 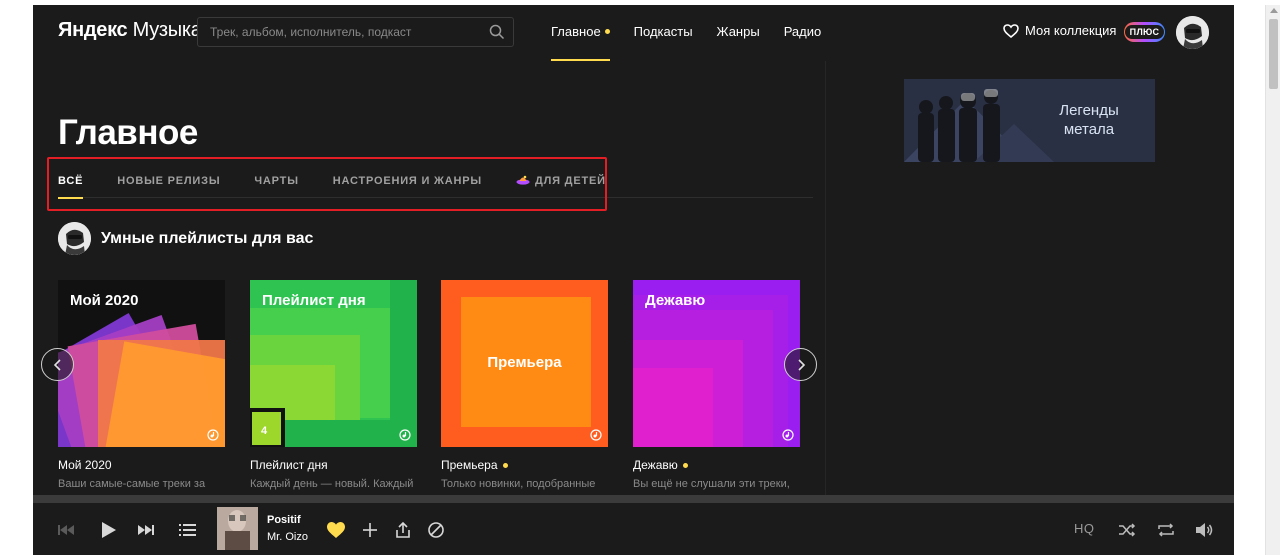 I want to click on playlist-name-text: Дежавю, so click(x=655, y=465).